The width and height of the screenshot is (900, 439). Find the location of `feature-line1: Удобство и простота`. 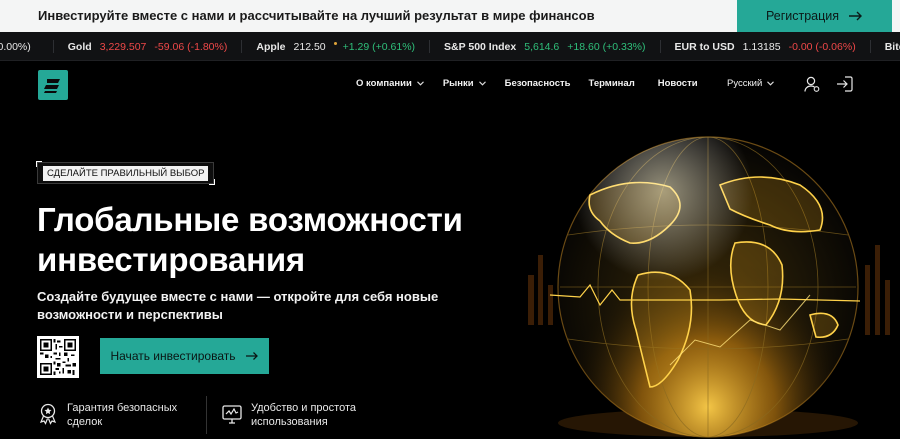

feature-line1: Удобство и простота is located at coordinates (303, 408).